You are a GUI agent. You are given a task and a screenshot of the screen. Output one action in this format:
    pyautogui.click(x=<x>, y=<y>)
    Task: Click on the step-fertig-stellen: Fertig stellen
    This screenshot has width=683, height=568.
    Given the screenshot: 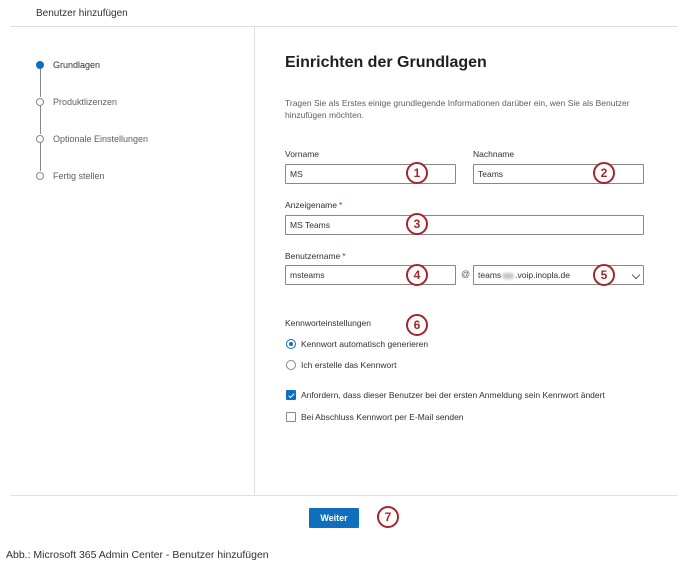 What is the action you would take?
    pyautogui.click(x=79, y=176)
    